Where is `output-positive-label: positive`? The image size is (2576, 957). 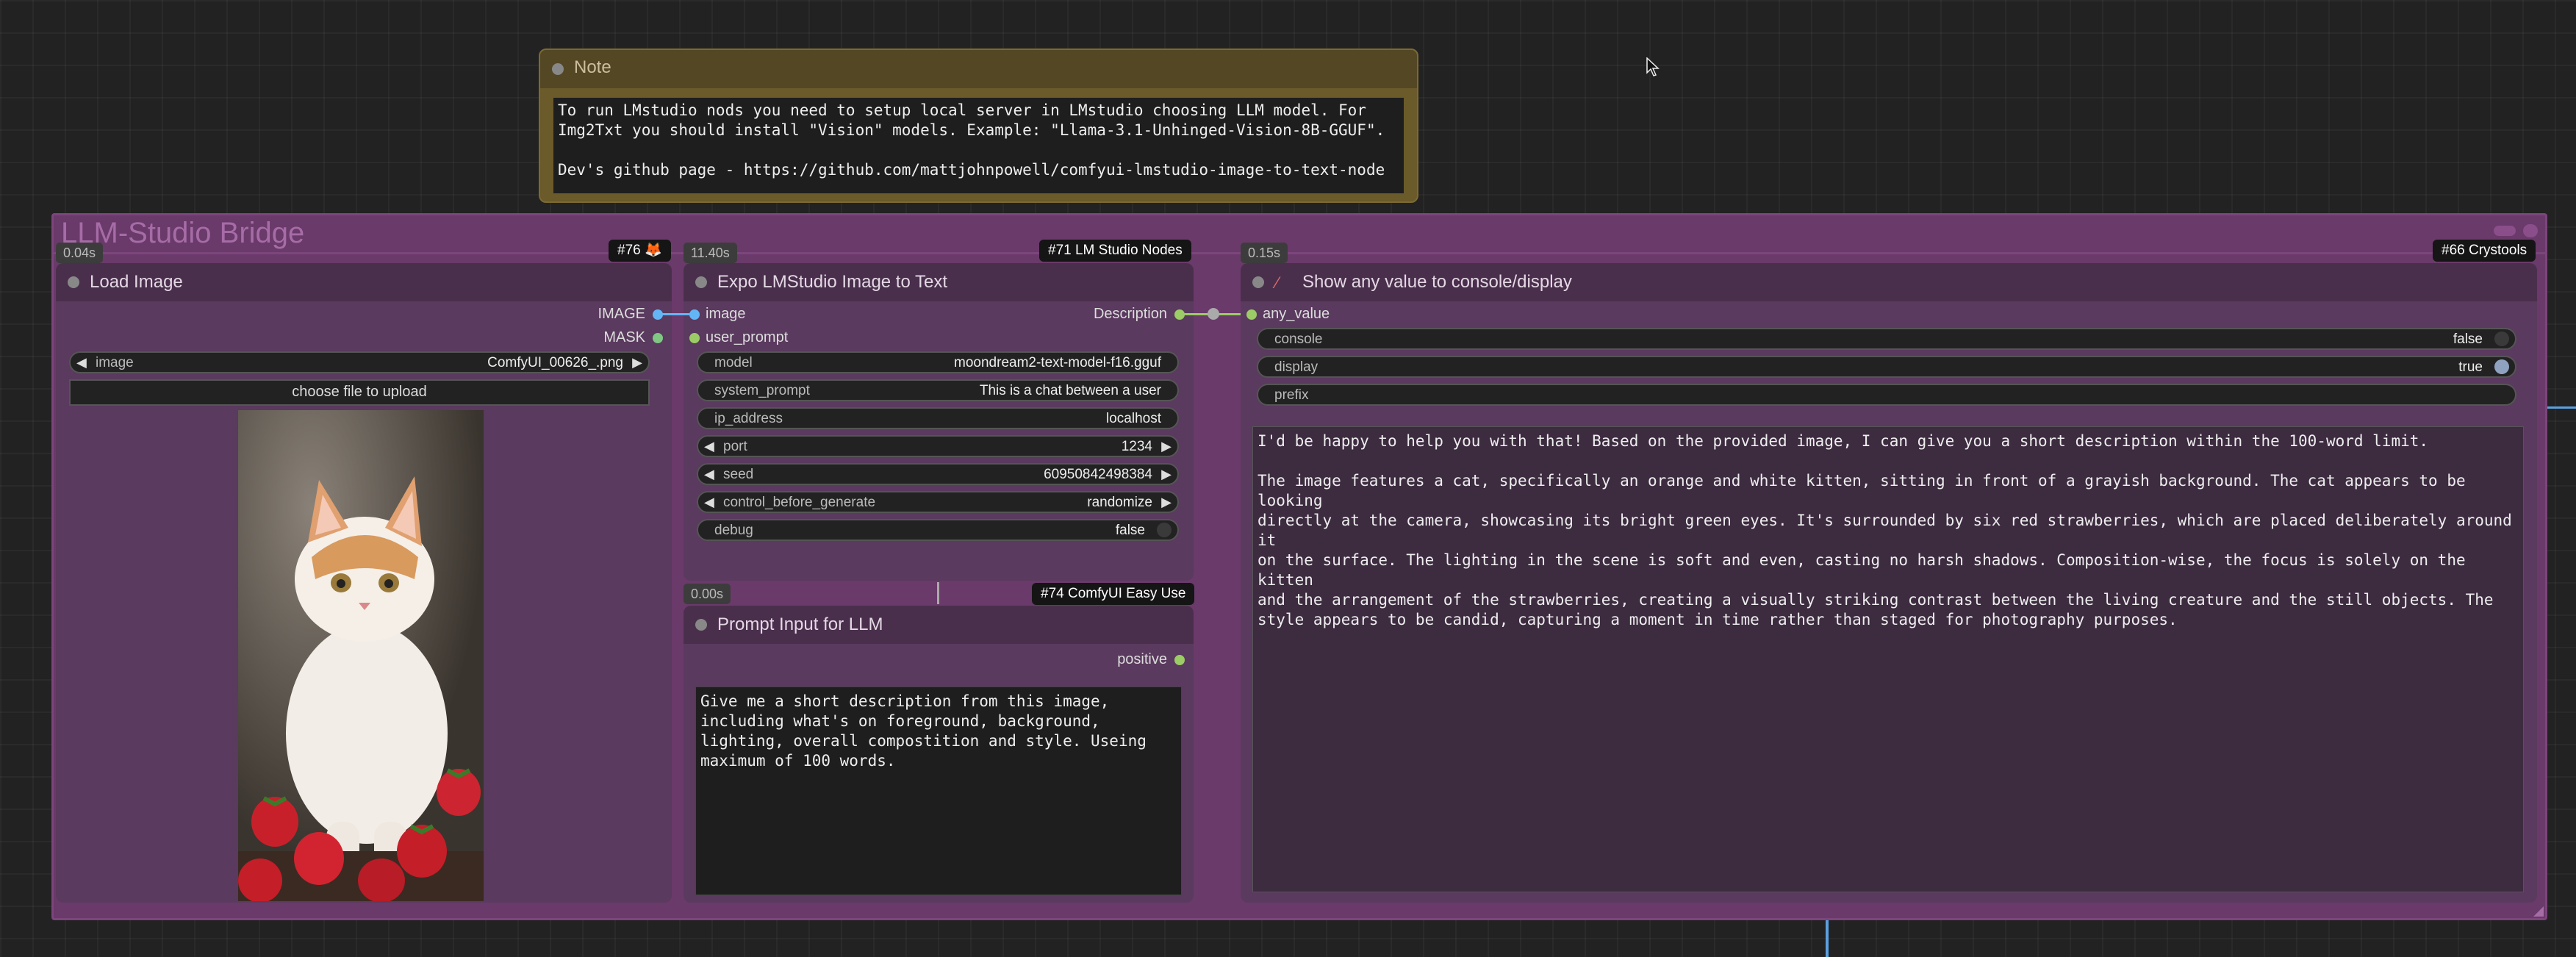
output-positive-label: positive is located at coordinates (1142, 659).